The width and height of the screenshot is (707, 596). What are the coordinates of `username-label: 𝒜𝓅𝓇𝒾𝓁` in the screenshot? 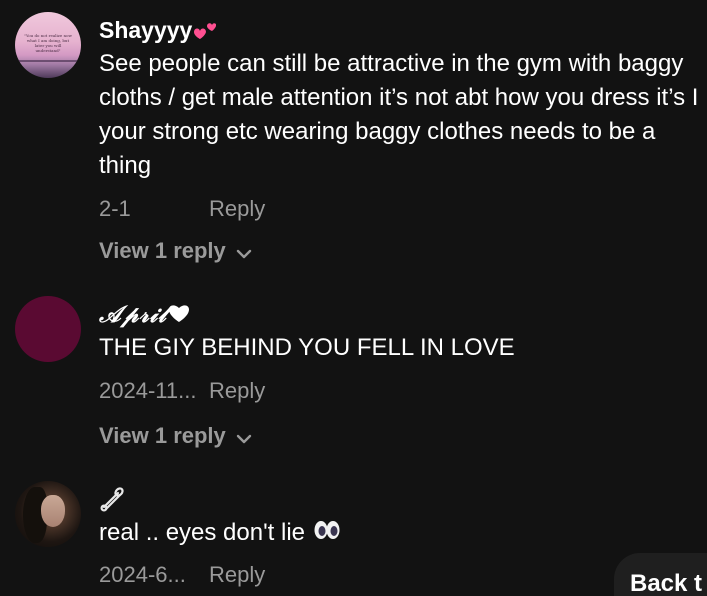 It's located at (133, 314).